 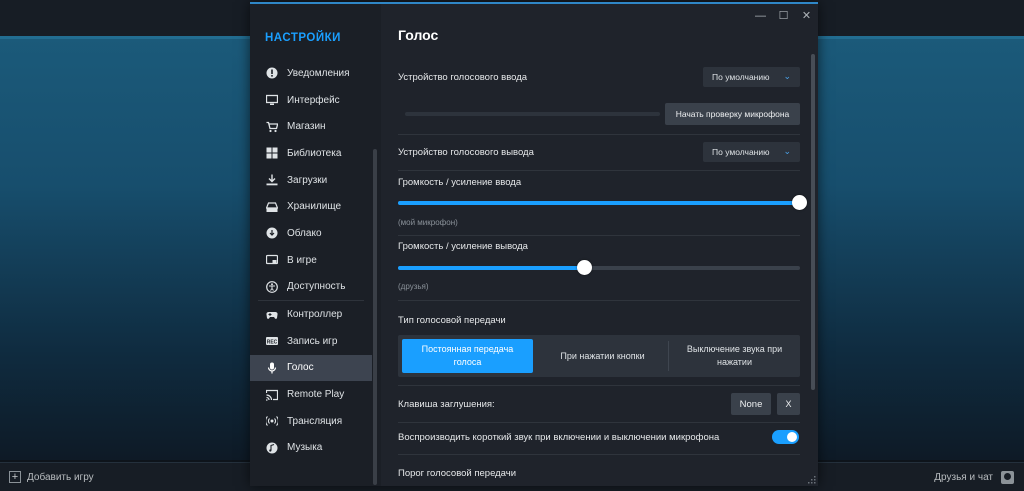 I want to click on sidebar-item-rec: REC Запись игр, so click(x=311, y=341).